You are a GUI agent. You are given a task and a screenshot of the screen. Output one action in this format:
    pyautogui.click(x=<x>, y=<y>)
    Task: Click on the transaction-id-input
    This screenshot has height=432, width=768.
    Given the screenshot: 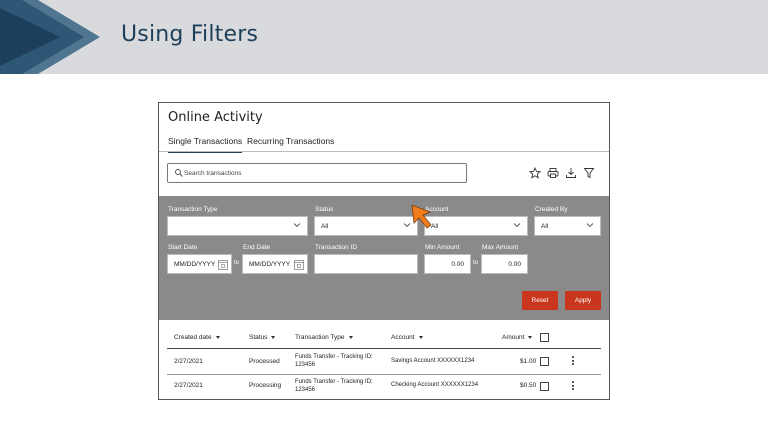 What is the action you would take?
    pyautogui.click(x=366, y=264)
    